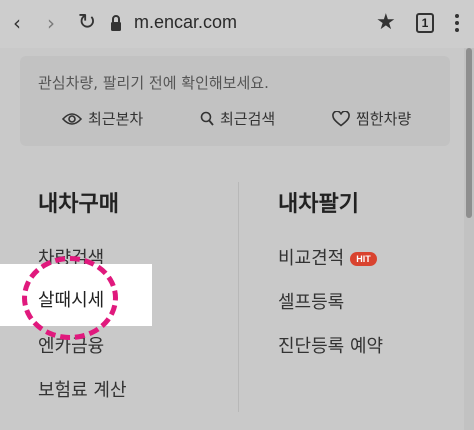 The height and width of the screenshot is (430, 474). What do you see at coordinates (72, 118) in the screenshot?
I see `eye-icon` at bounding box center [72, 118].